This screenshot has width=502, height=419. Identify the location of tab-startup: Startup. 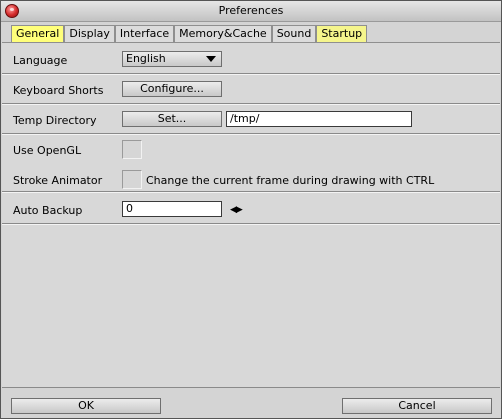
(342, 33).